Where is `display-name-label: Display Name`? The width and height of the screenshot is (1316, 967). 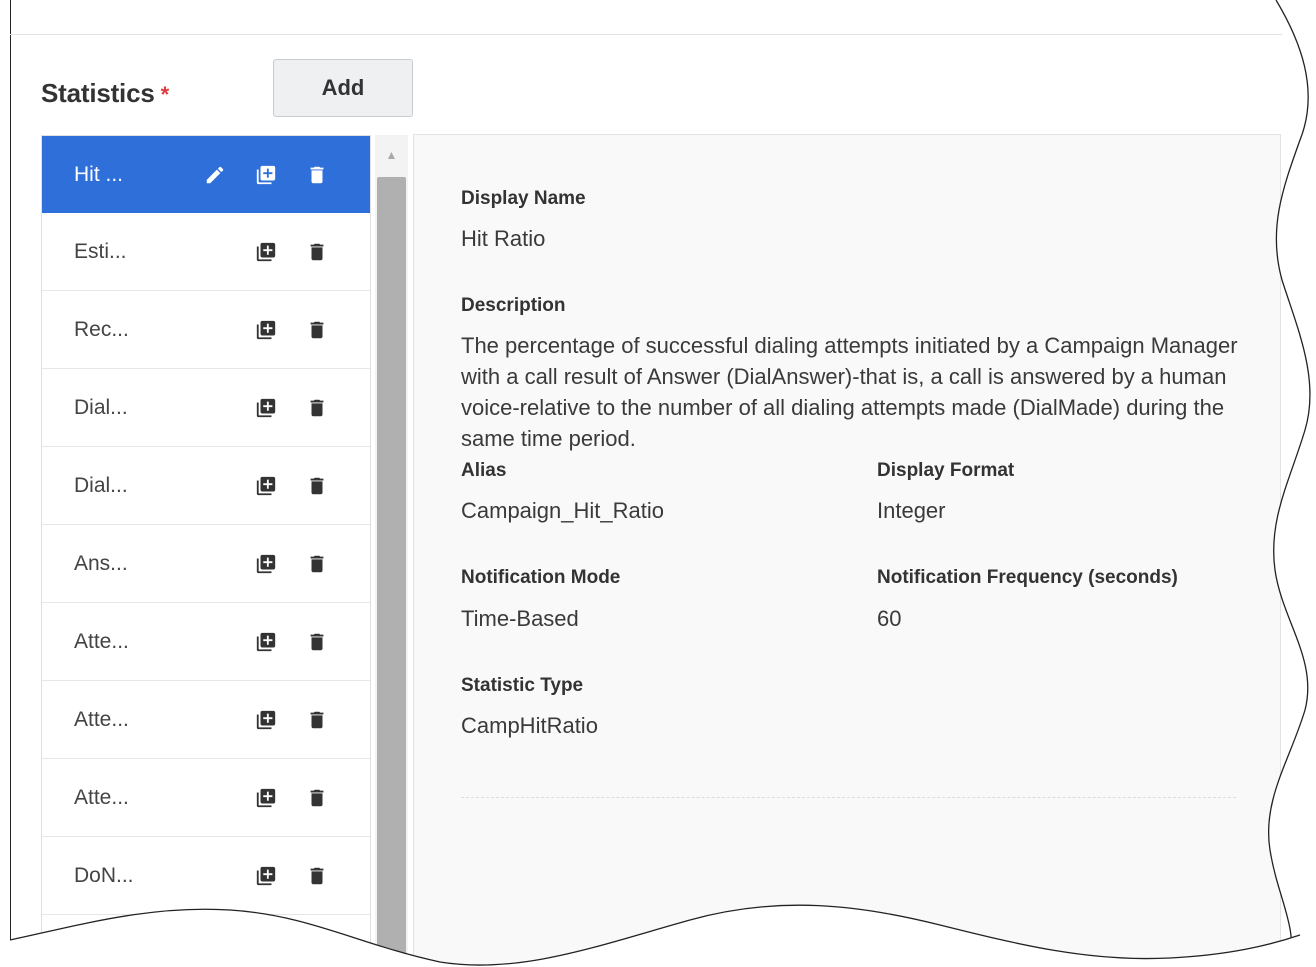
display-name-label: Display Name is located at coordinates (523, 198).